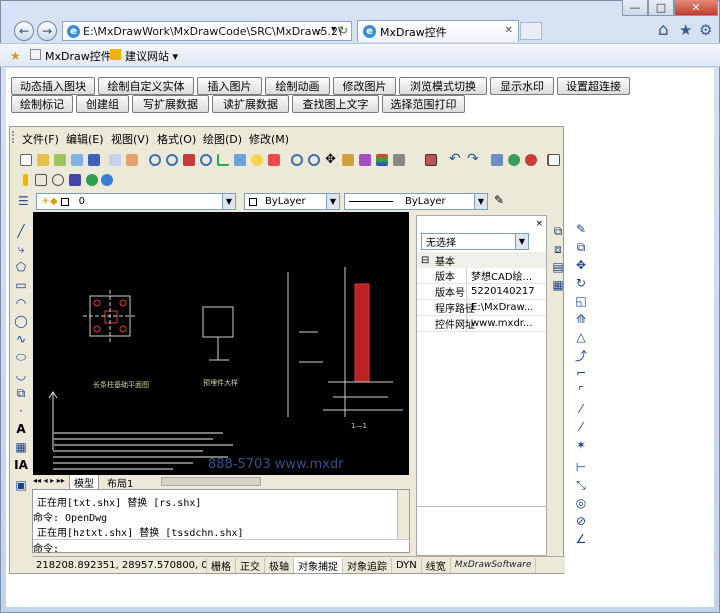 The height and width of the screenshot is (613, 720). Describe the element at coordinates (146, 86) in the screenshot. I see `btn-custom-entity: 绘制自定义实体` at that location.